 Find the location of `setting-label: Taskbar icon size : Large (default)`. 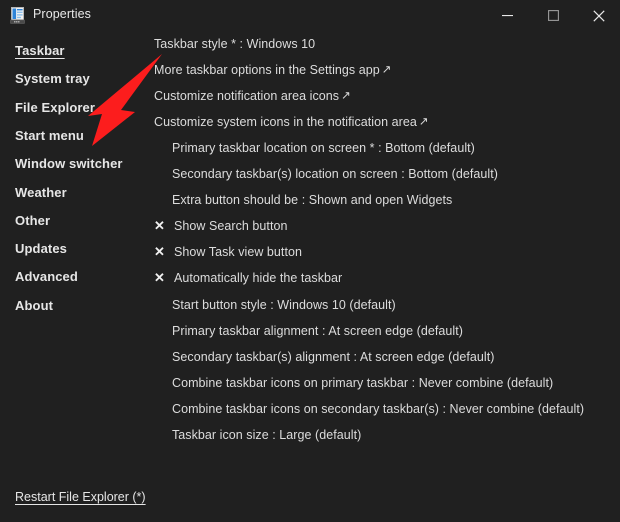

setting-label: Taskbar icon size : Large (default) is located at coordinates (267, 434).